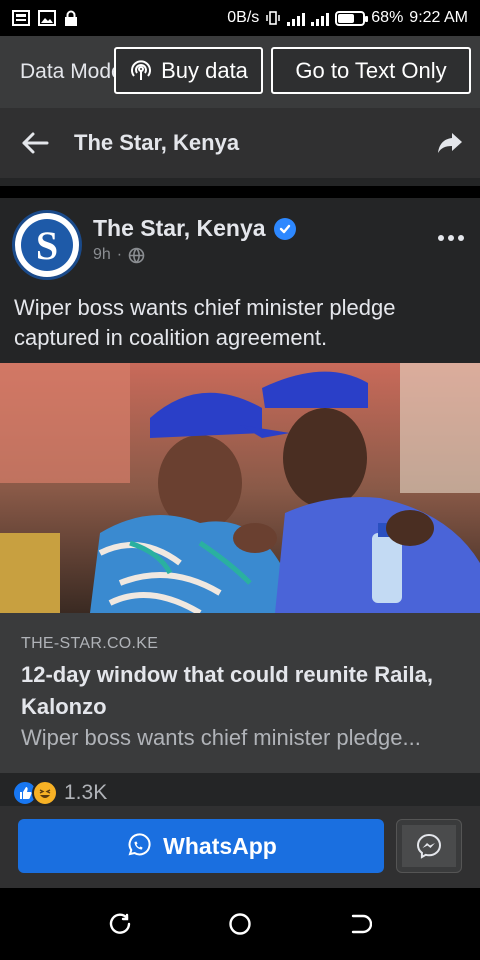 The height and width of the screenshot is (960, 480). What do you see at coordinates (273, 18) in the screenshot?
I see `vibrate-icon` at bounding box center [273, 18].